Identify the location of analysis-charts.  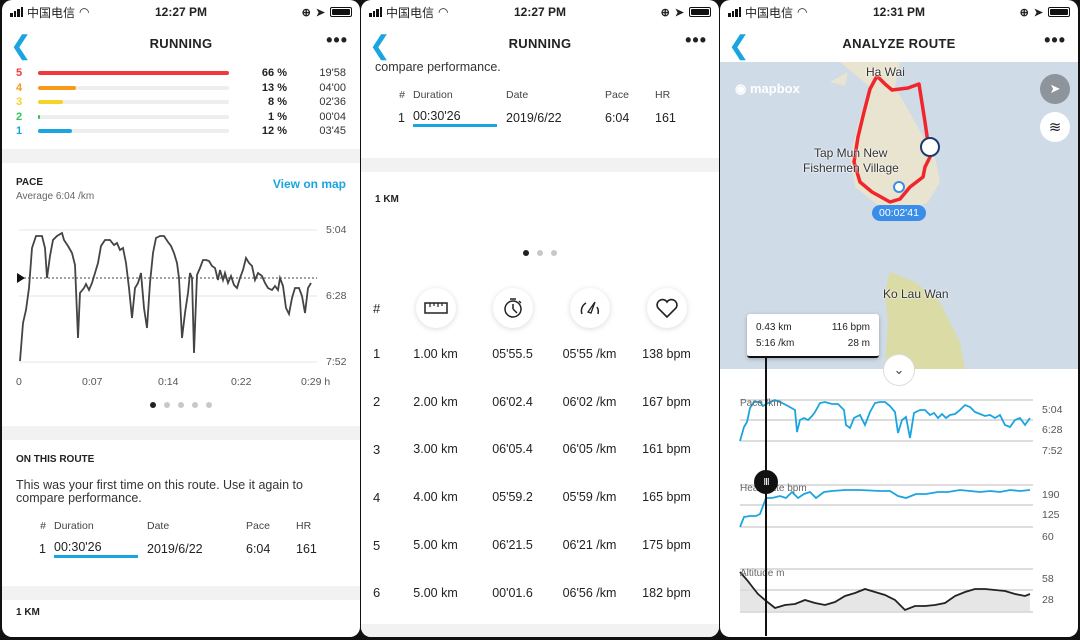
(886, 506).